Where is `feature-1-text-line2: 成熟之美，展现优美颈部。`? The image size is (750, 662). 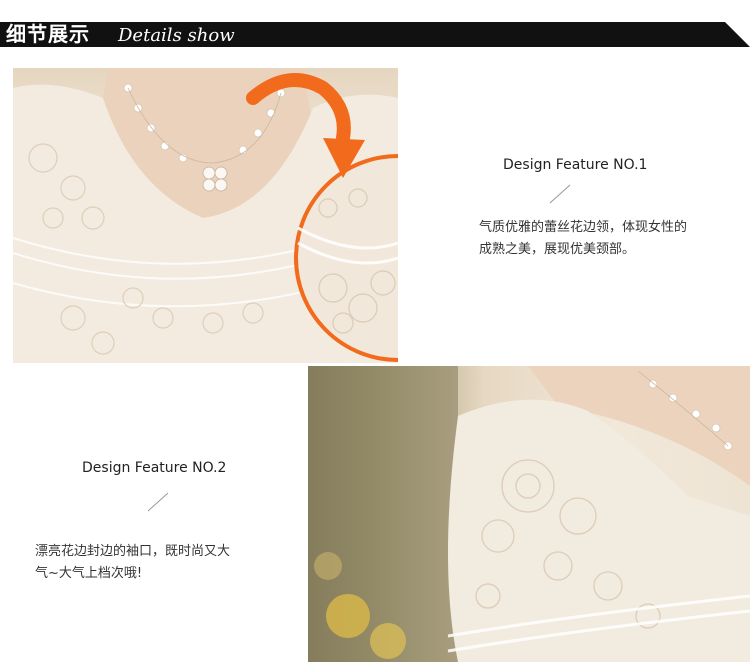 feature-1-text-line2: 成熟之美，展现优美颈部。 is located at coordinates (557, 249).